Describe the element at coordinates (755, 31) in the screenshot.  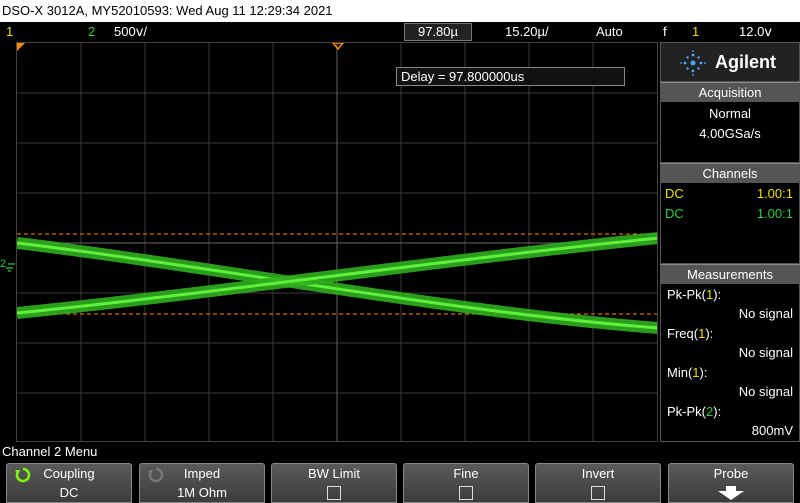
I see `trigger-level: 12.0ⅴ` at that location.